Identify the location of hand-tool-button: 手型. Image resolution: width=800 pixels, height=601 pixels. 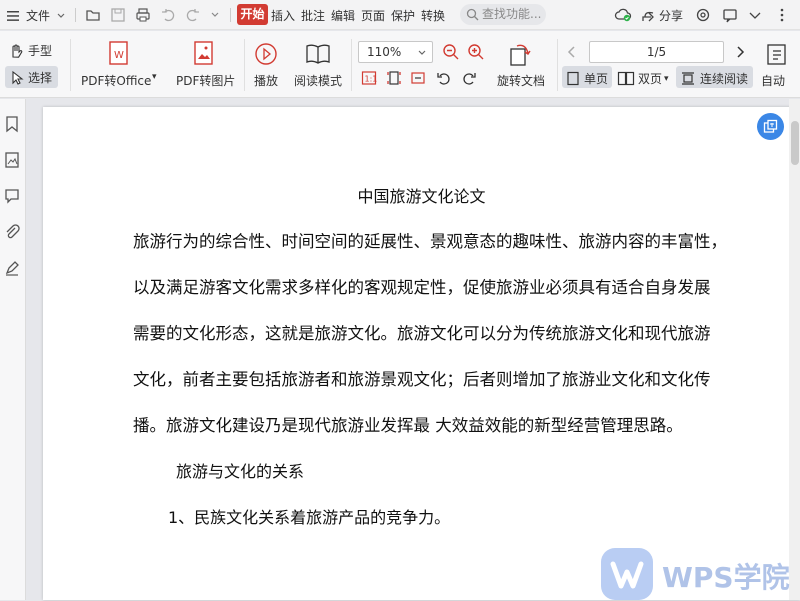
(30, 50).